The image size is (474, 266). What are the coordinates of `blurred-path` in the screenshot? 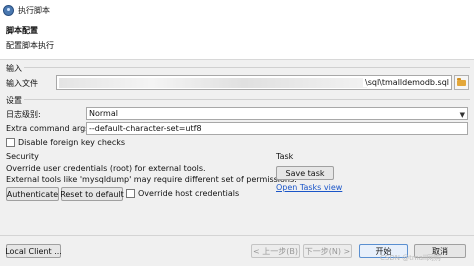 It's located at (213, 83).